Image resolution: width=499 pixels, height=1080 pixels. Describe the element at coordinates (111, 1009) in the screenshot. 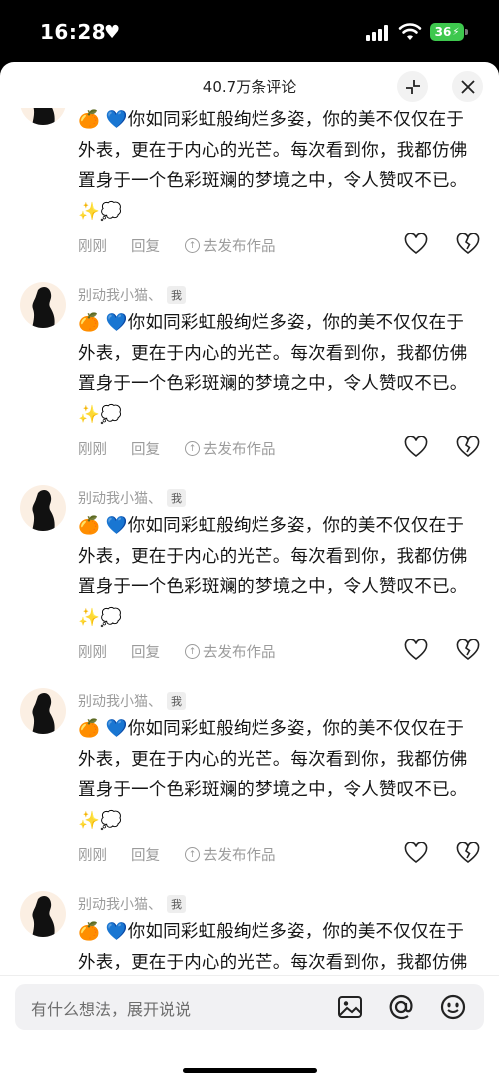

I see `comment-input-placeholder: 有什么想法，展开说说` at that location.